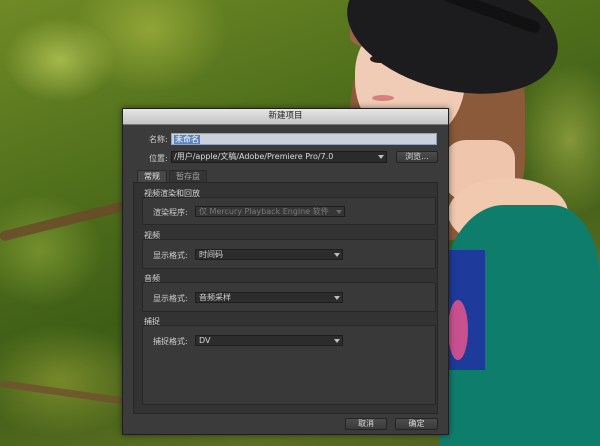  Describe the element at coordinates (269, 254) in the screenshot. I see `video-format-dropdown: 时间码` at that location.